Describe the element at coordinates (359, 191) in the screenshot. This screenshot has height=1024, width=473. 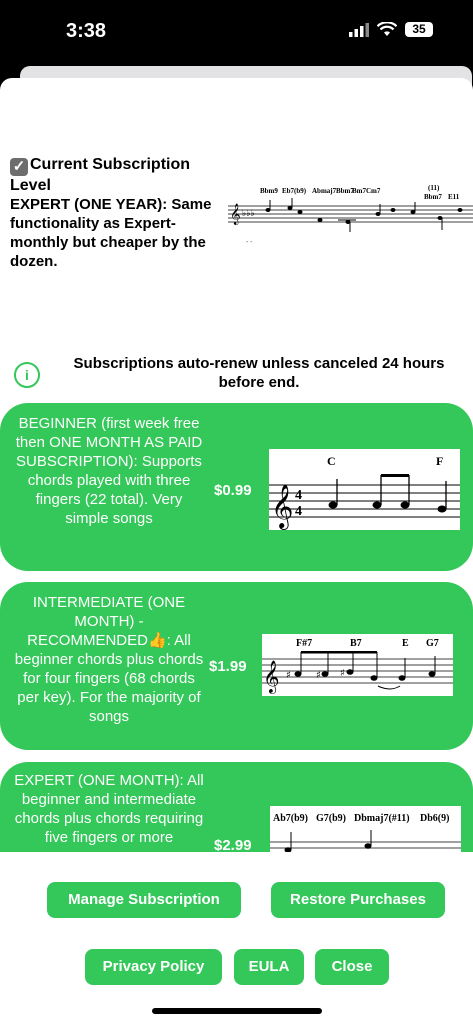
I see `header-chord: Bm7` at that location.